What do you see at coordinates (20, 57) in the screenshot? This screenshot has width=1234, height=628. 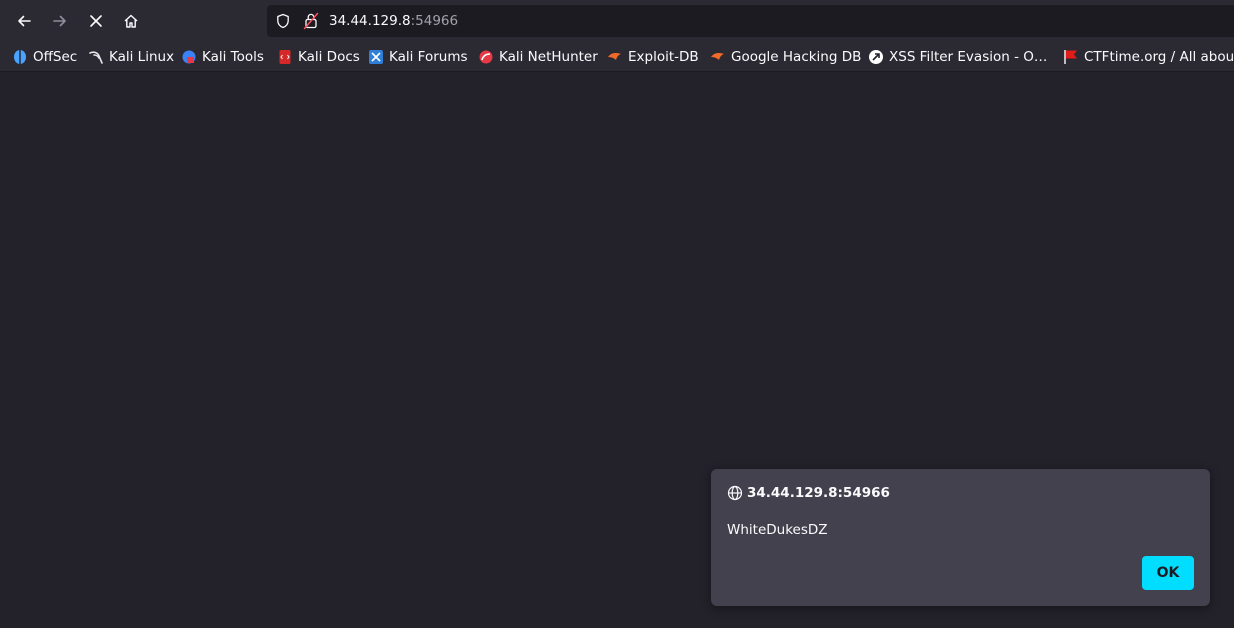 I see `offsec-icon` at bounding box center [20, 57].